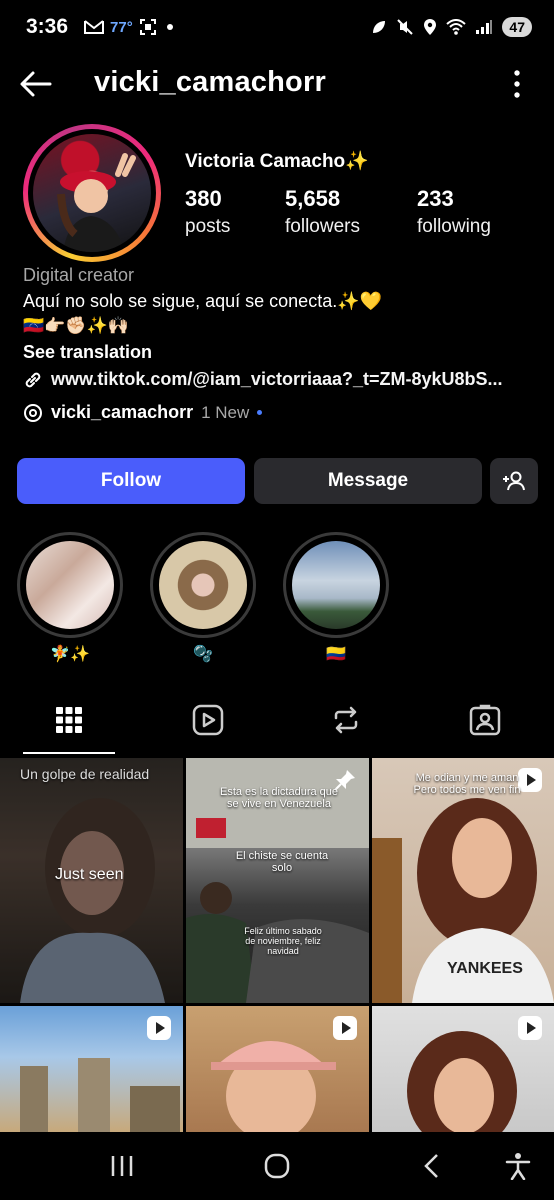  I want to click on more-options-button, so click(517, 84).